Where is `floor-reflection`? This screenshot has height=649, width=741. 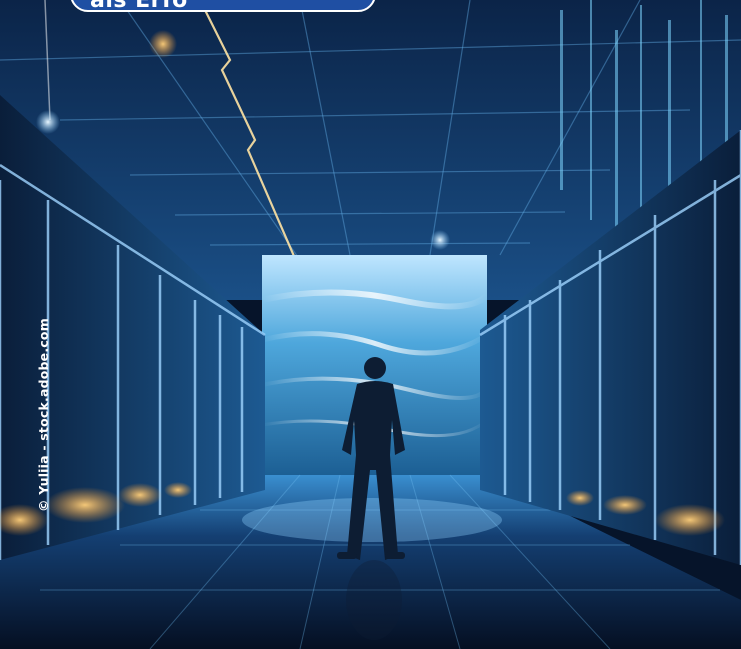 floor-reflection is located at coordinates (372, 520).